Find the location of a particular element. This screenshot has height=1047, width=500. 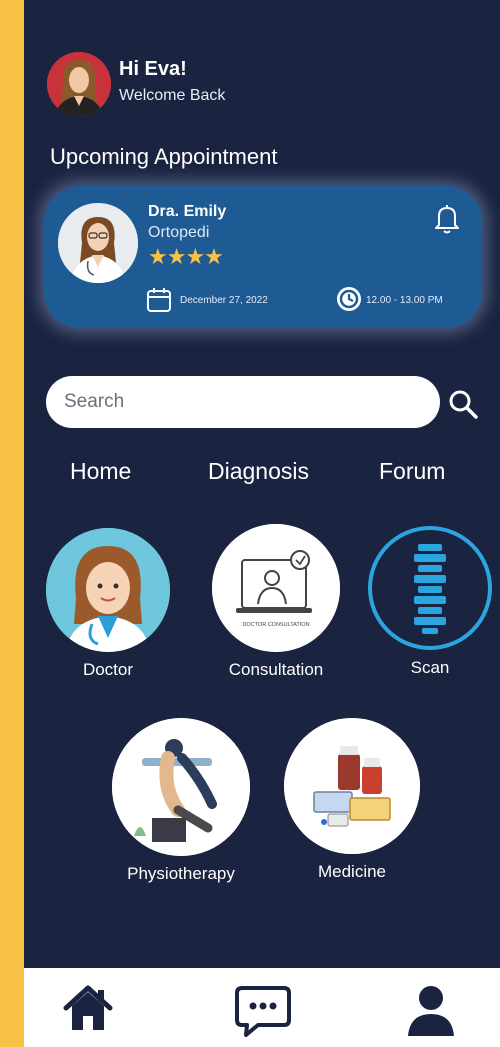

service-doctor-label: Doctor is located at coordinates (108, 669).